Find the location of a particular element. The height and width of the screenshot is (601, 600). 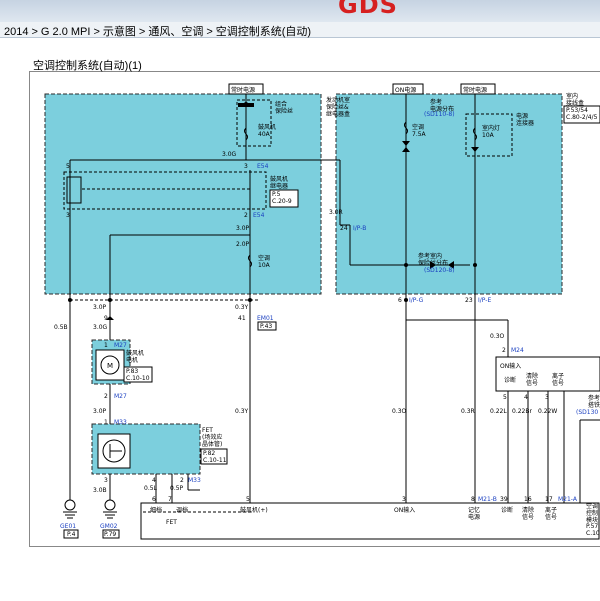

pin-ctrl-6: 6 is located at coordinates (154, 499).